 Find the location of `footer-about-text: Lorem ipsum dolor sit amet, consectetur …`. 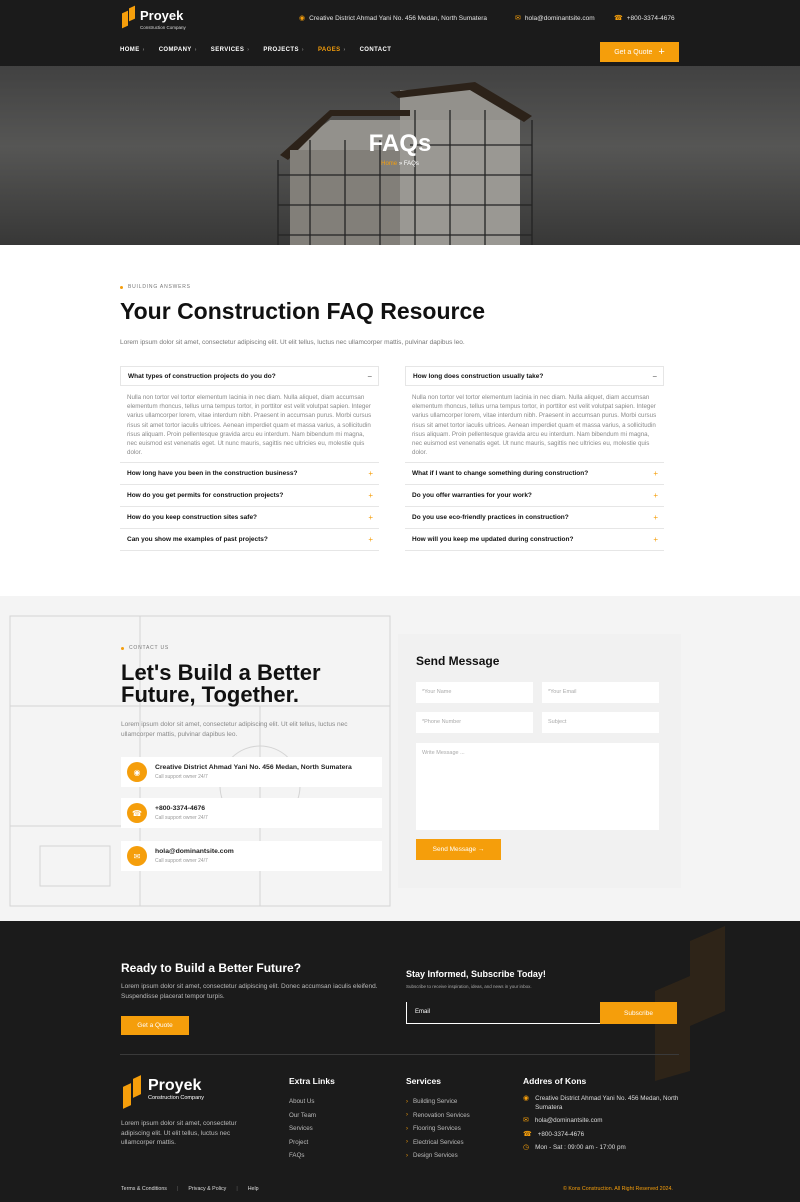

footer-about-text: Lorem ipsum dolor sit amet, consectetur … is located at coordinates (179, 1133).